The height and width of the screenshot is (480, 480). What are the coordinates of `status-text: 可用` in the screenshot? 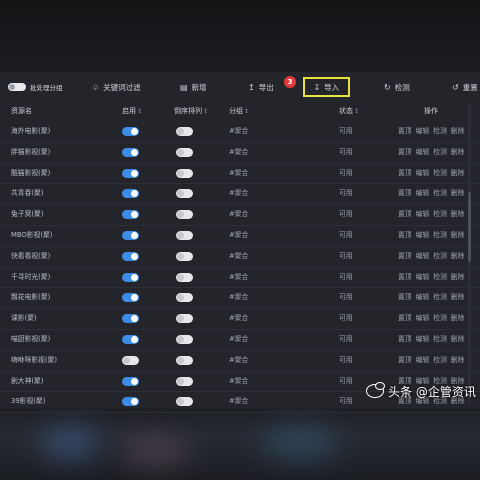 It's located at (346, 234).